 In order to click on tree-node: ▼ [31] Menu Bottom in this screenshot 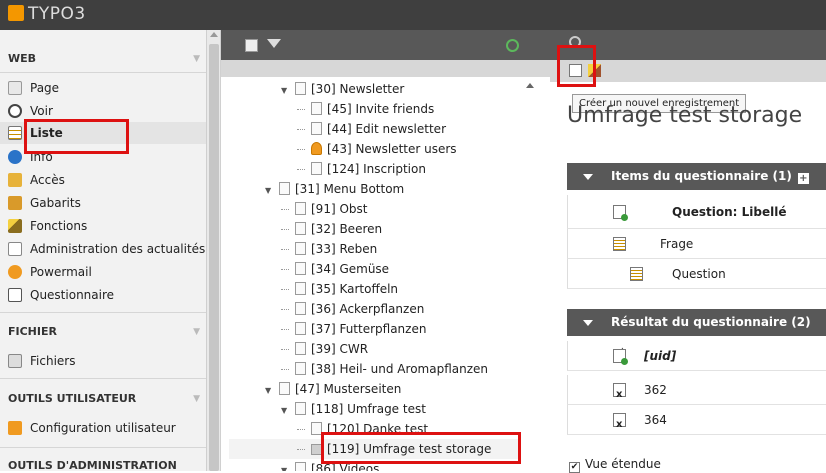, I will do `click(334, 189)`.